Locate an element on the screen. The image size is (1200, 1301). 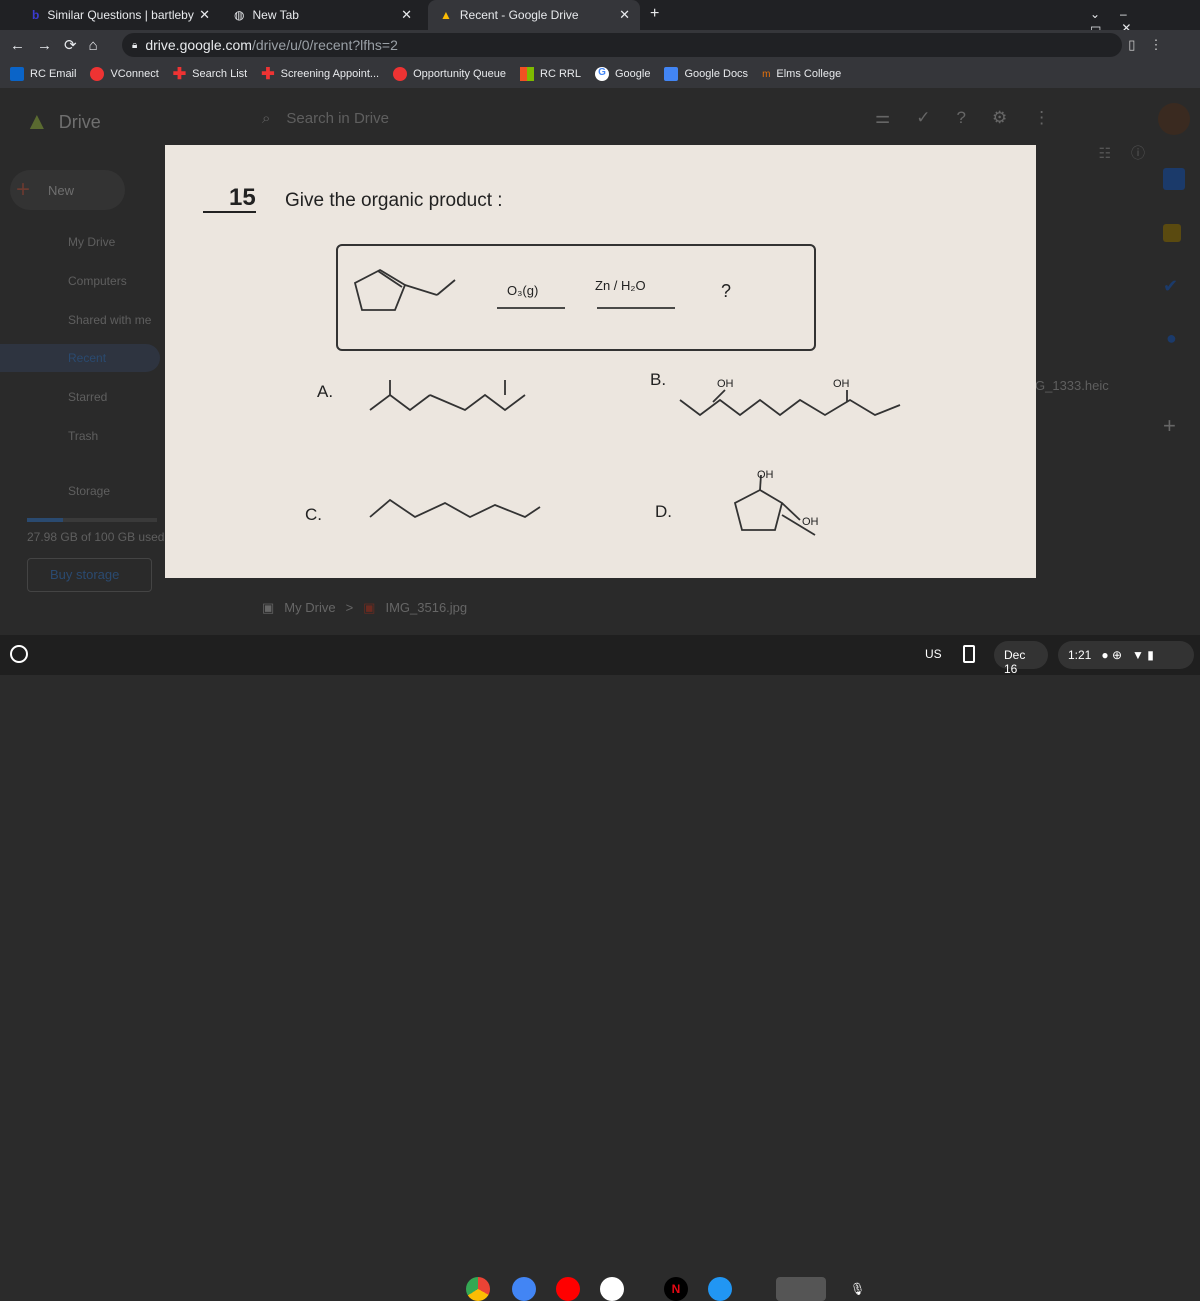
storage-text: 27.98 GB of 100 GB used is located at coordinates (96, 537).